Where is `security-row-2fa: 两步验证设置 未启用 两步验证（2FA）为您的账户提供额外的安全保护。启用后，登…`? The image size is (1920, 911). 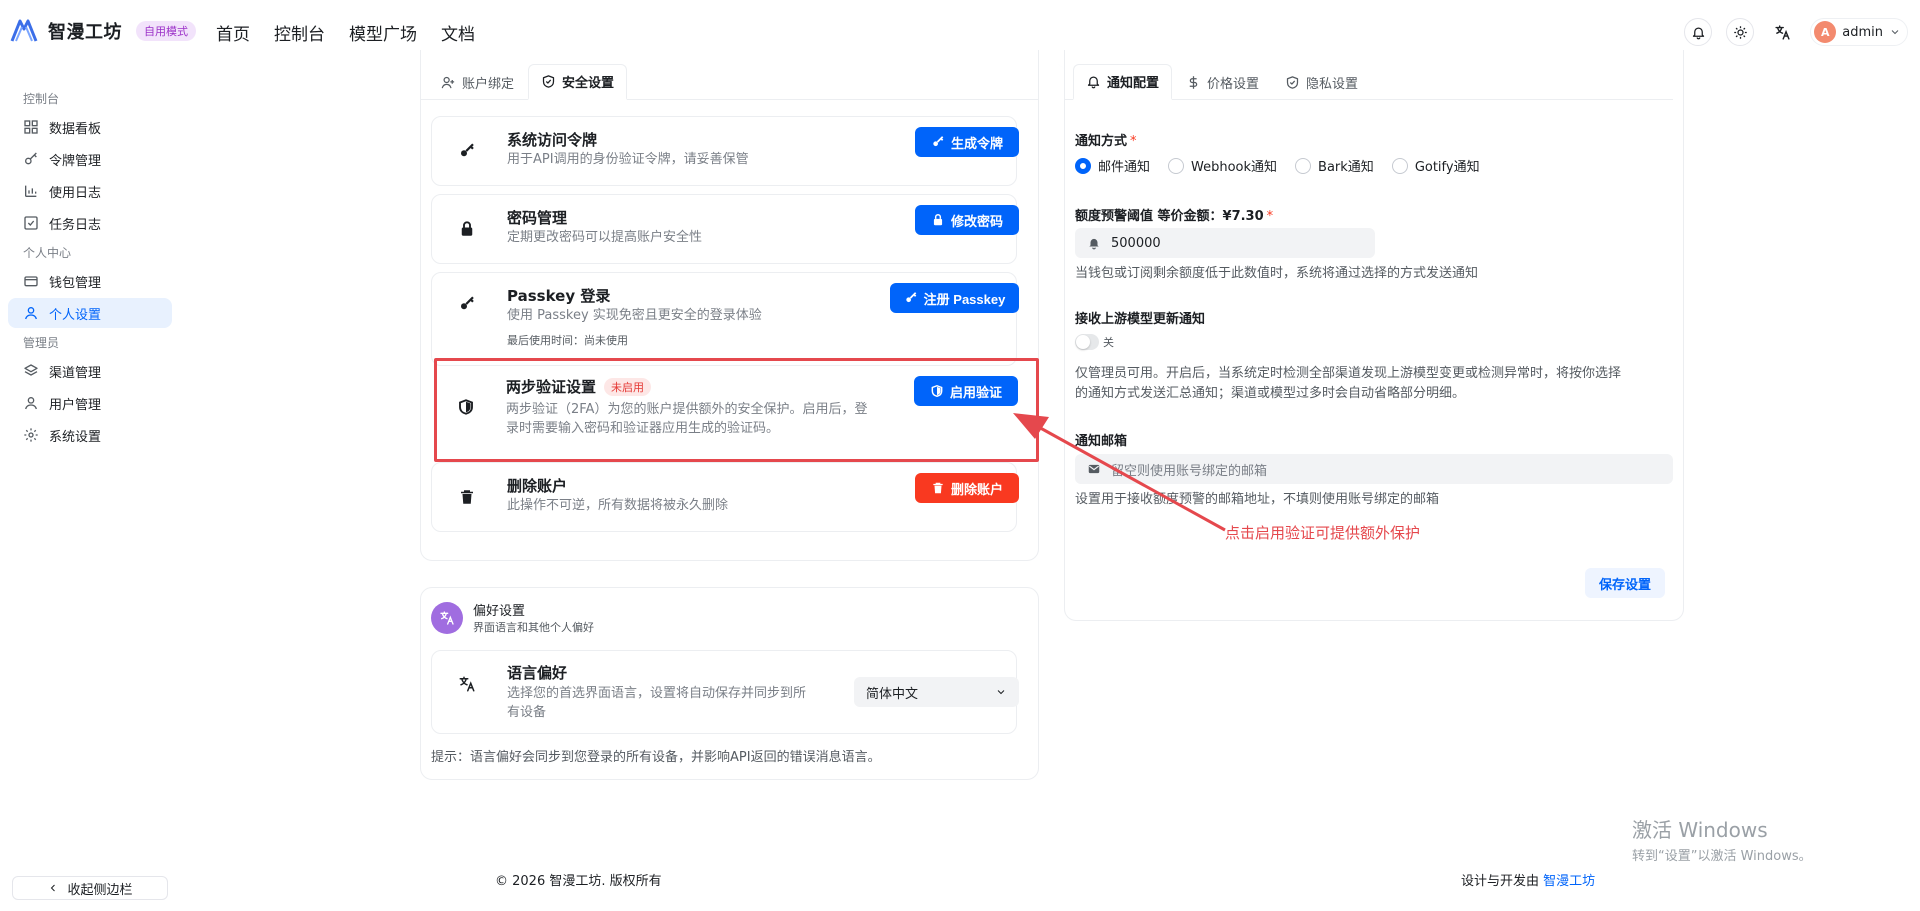
security-row-2fa: 两步验证设置 未启用 两步验证（2FA）为您的账户提供额外的安全保护。启用后，登… is located at coordinates (724, 411).